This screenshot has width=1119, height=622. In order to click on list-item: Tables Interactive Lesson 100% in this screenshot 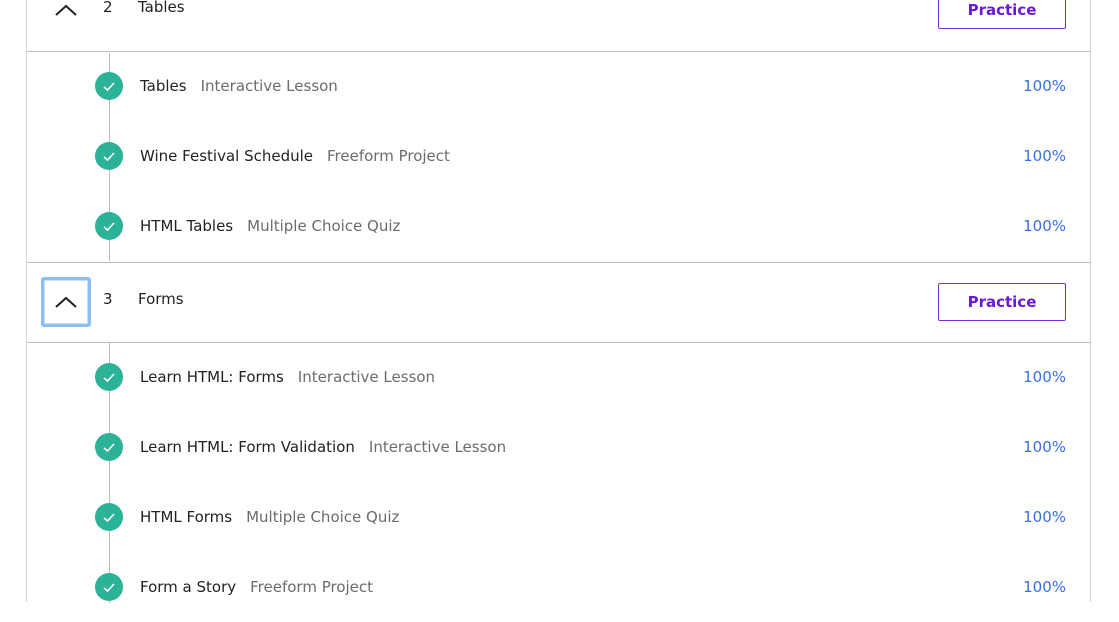, I will do `click(558, 86)`.